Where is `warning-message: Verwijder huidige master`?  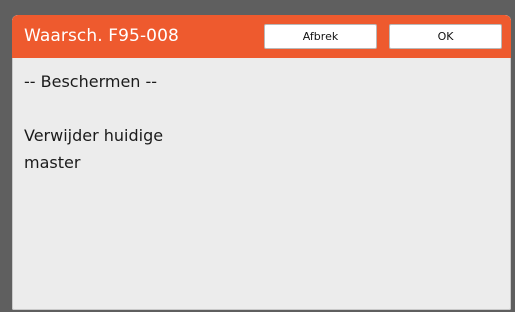
warning-message: Verwijder huidige master is located at coordinates (124, 149).